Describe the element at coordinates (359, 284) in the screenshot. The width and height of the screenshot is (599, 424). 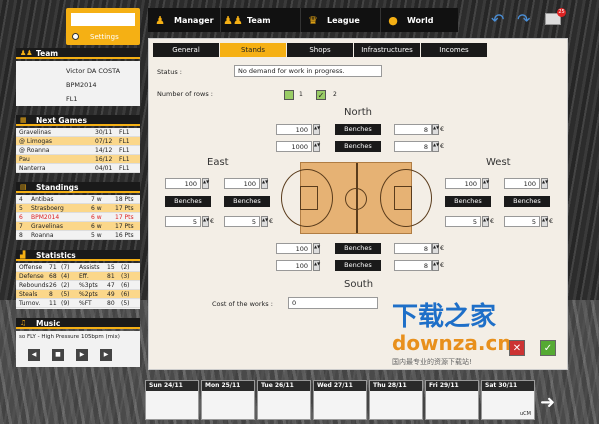
I see `south-title: South` at that location.